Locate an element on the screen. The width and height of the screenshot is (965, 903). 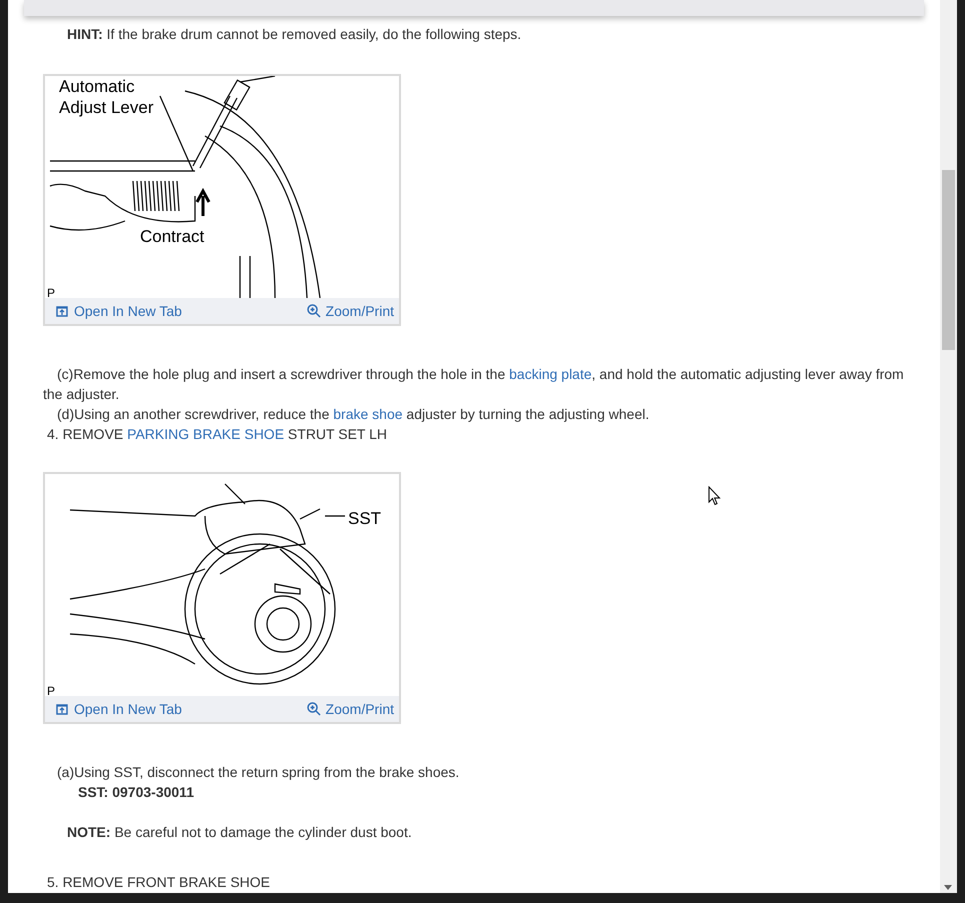
step-text: (c)Remove the hole plug and insert a screwdriver through the hole in the backing plate, and hold the automatic adjusting lever away from the adjuster. is located at coordinates (474, 384).